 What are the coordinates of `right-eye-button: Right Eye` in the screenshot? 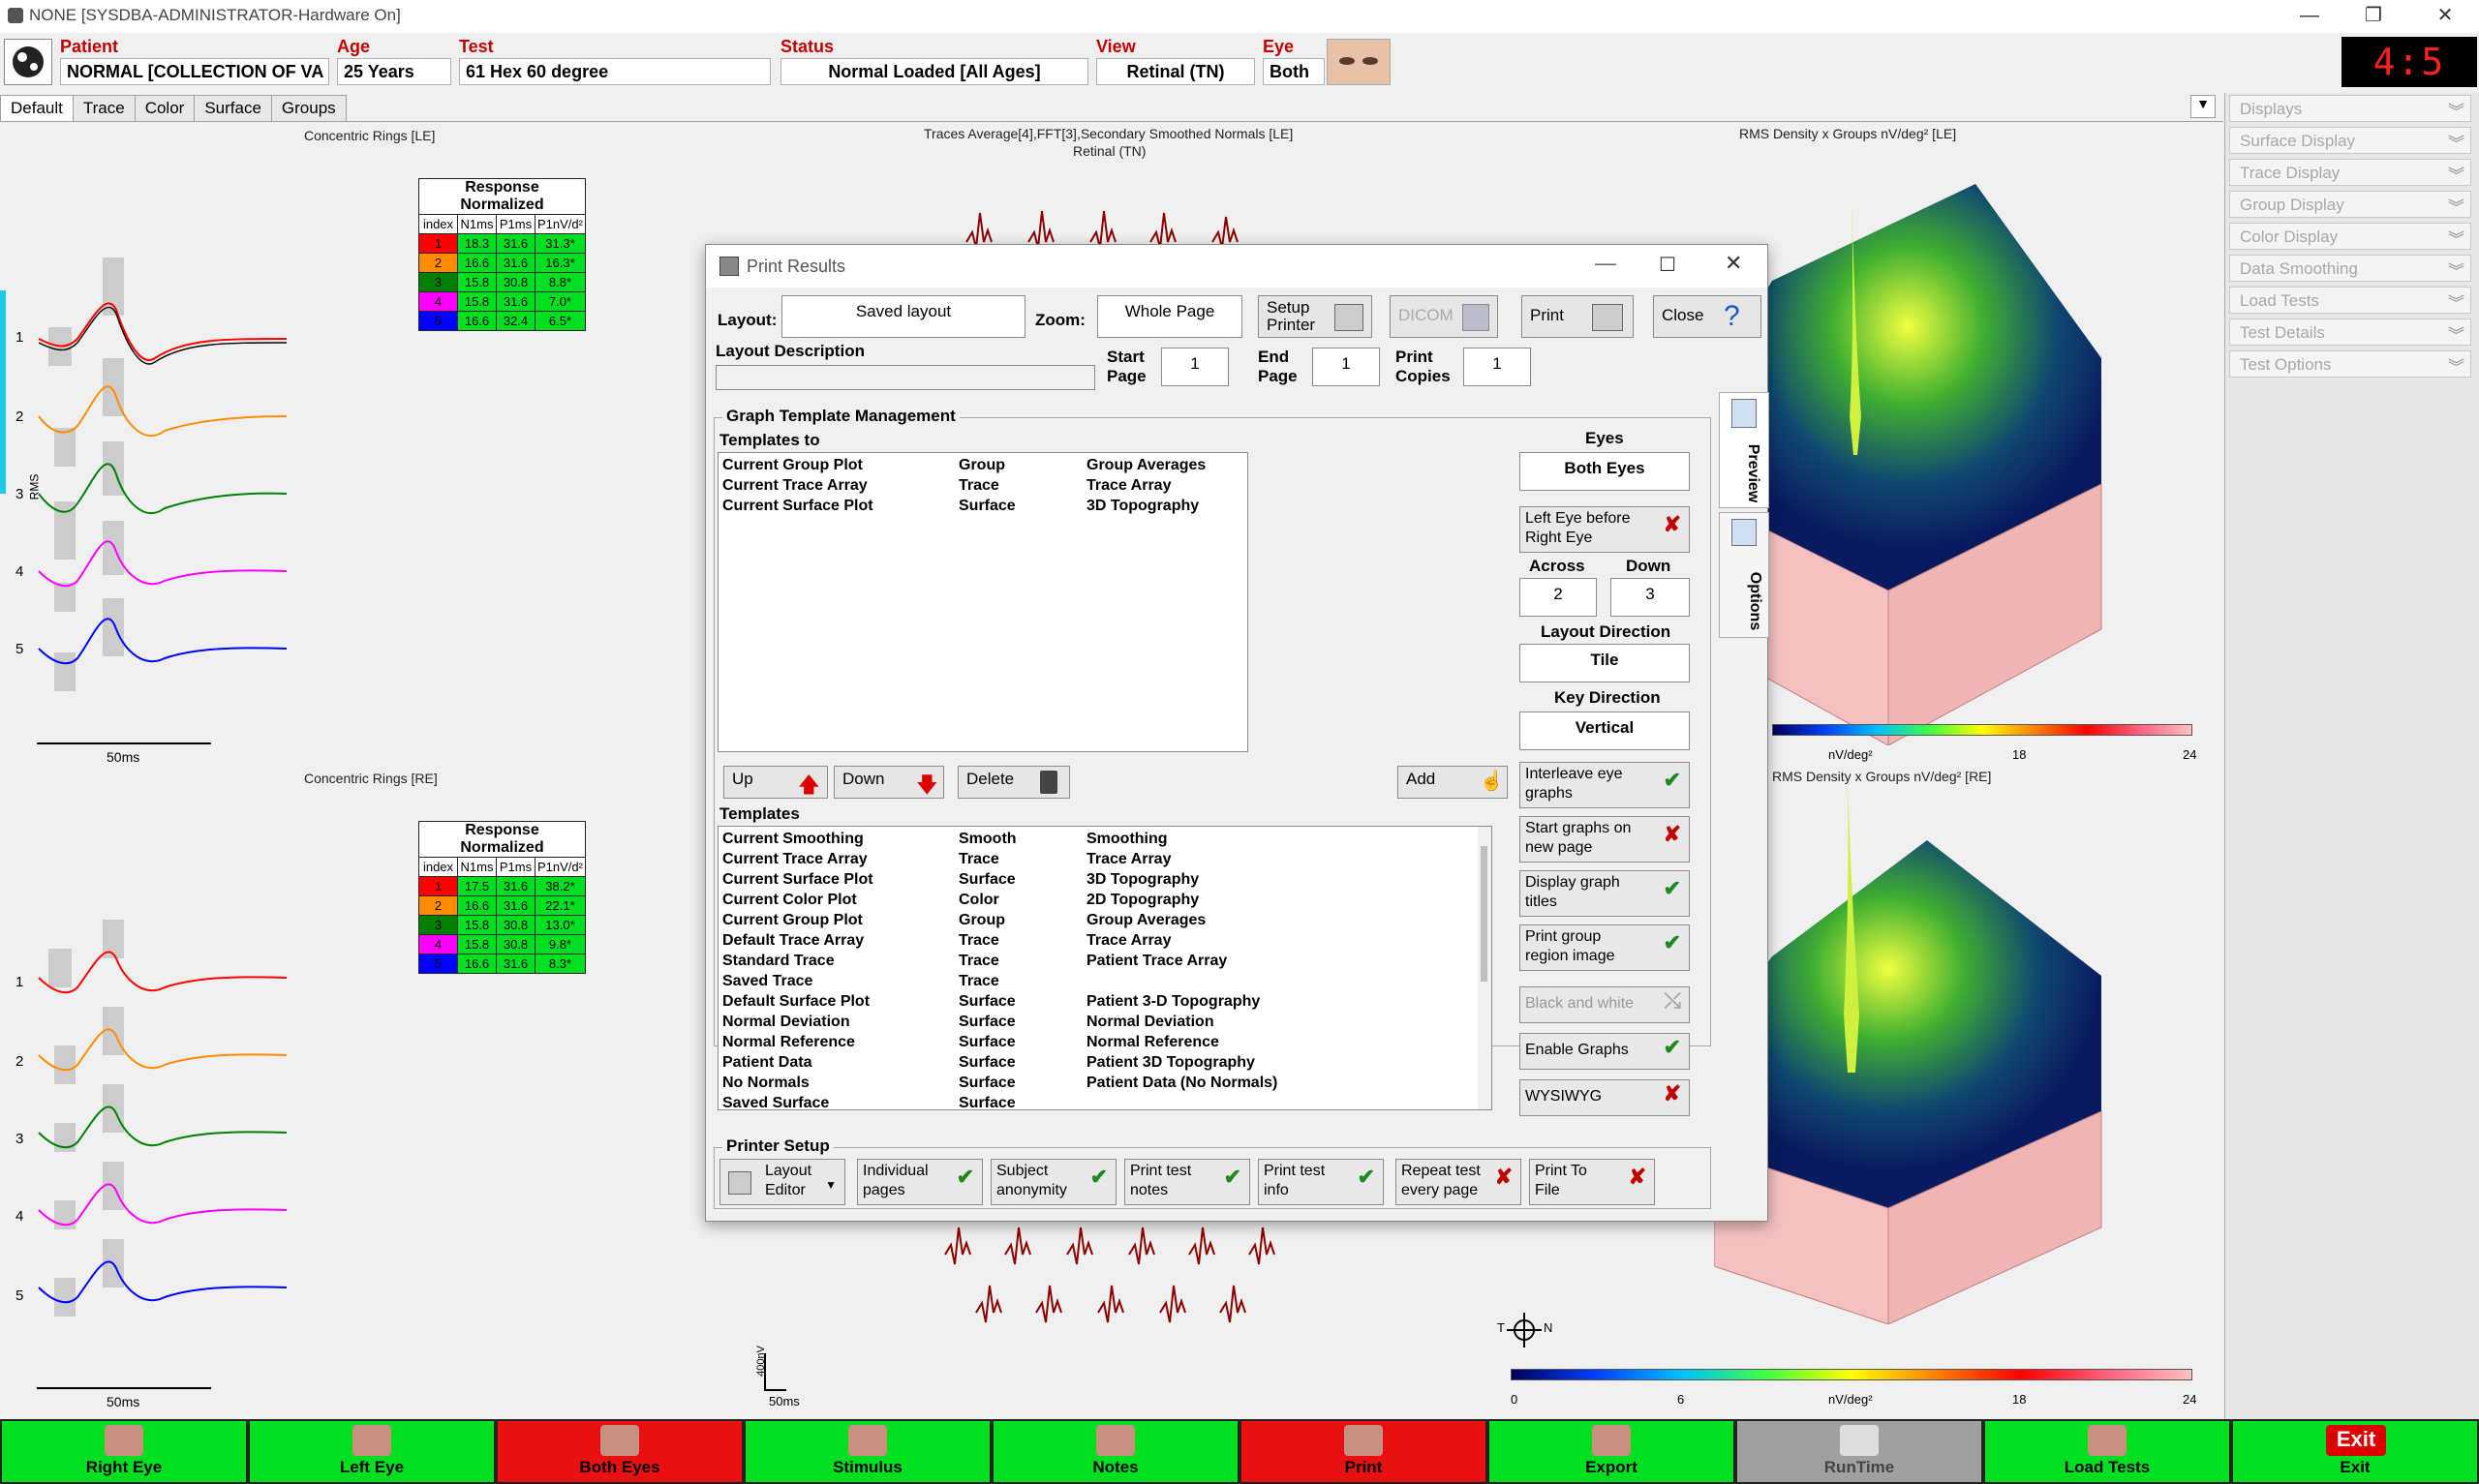 It's located at (124, 1451).